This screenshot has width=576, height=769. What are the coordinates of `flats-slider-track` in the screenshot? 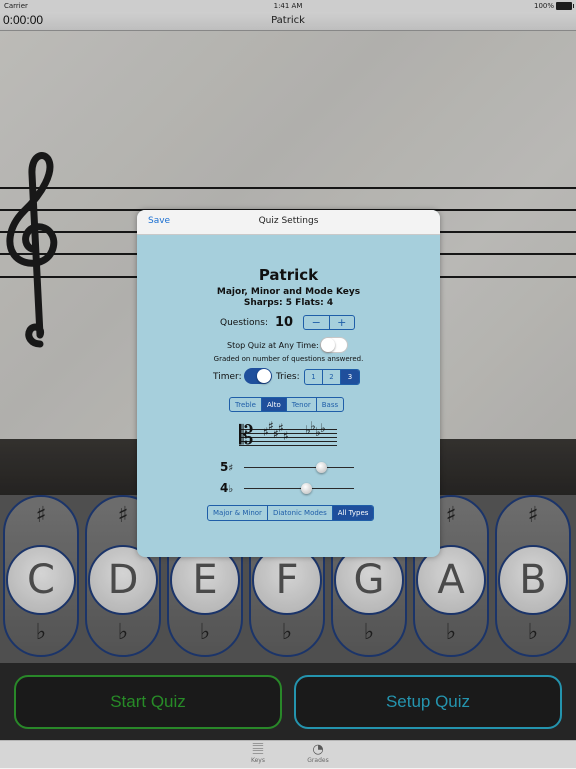 It's located at (299, 488).